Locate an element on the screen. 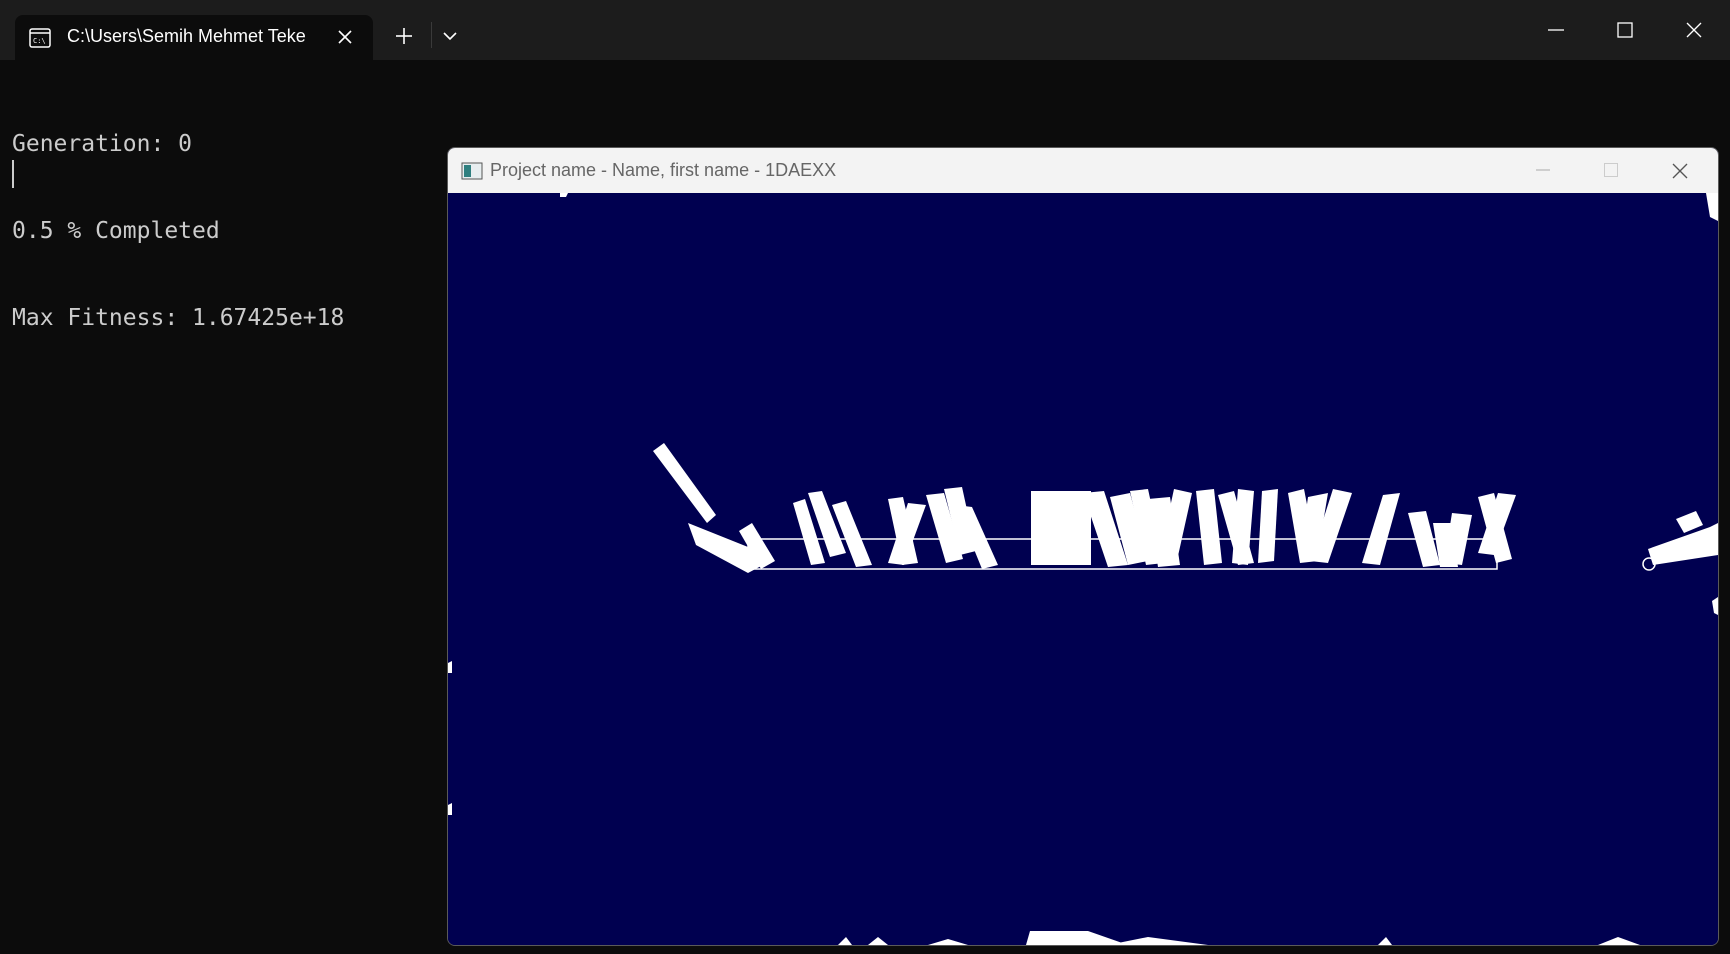 This screenshot has height=954, width=1730. app-window-title: Project name - Name, first name - 1DAEXX is located at coordinates (663, 170).